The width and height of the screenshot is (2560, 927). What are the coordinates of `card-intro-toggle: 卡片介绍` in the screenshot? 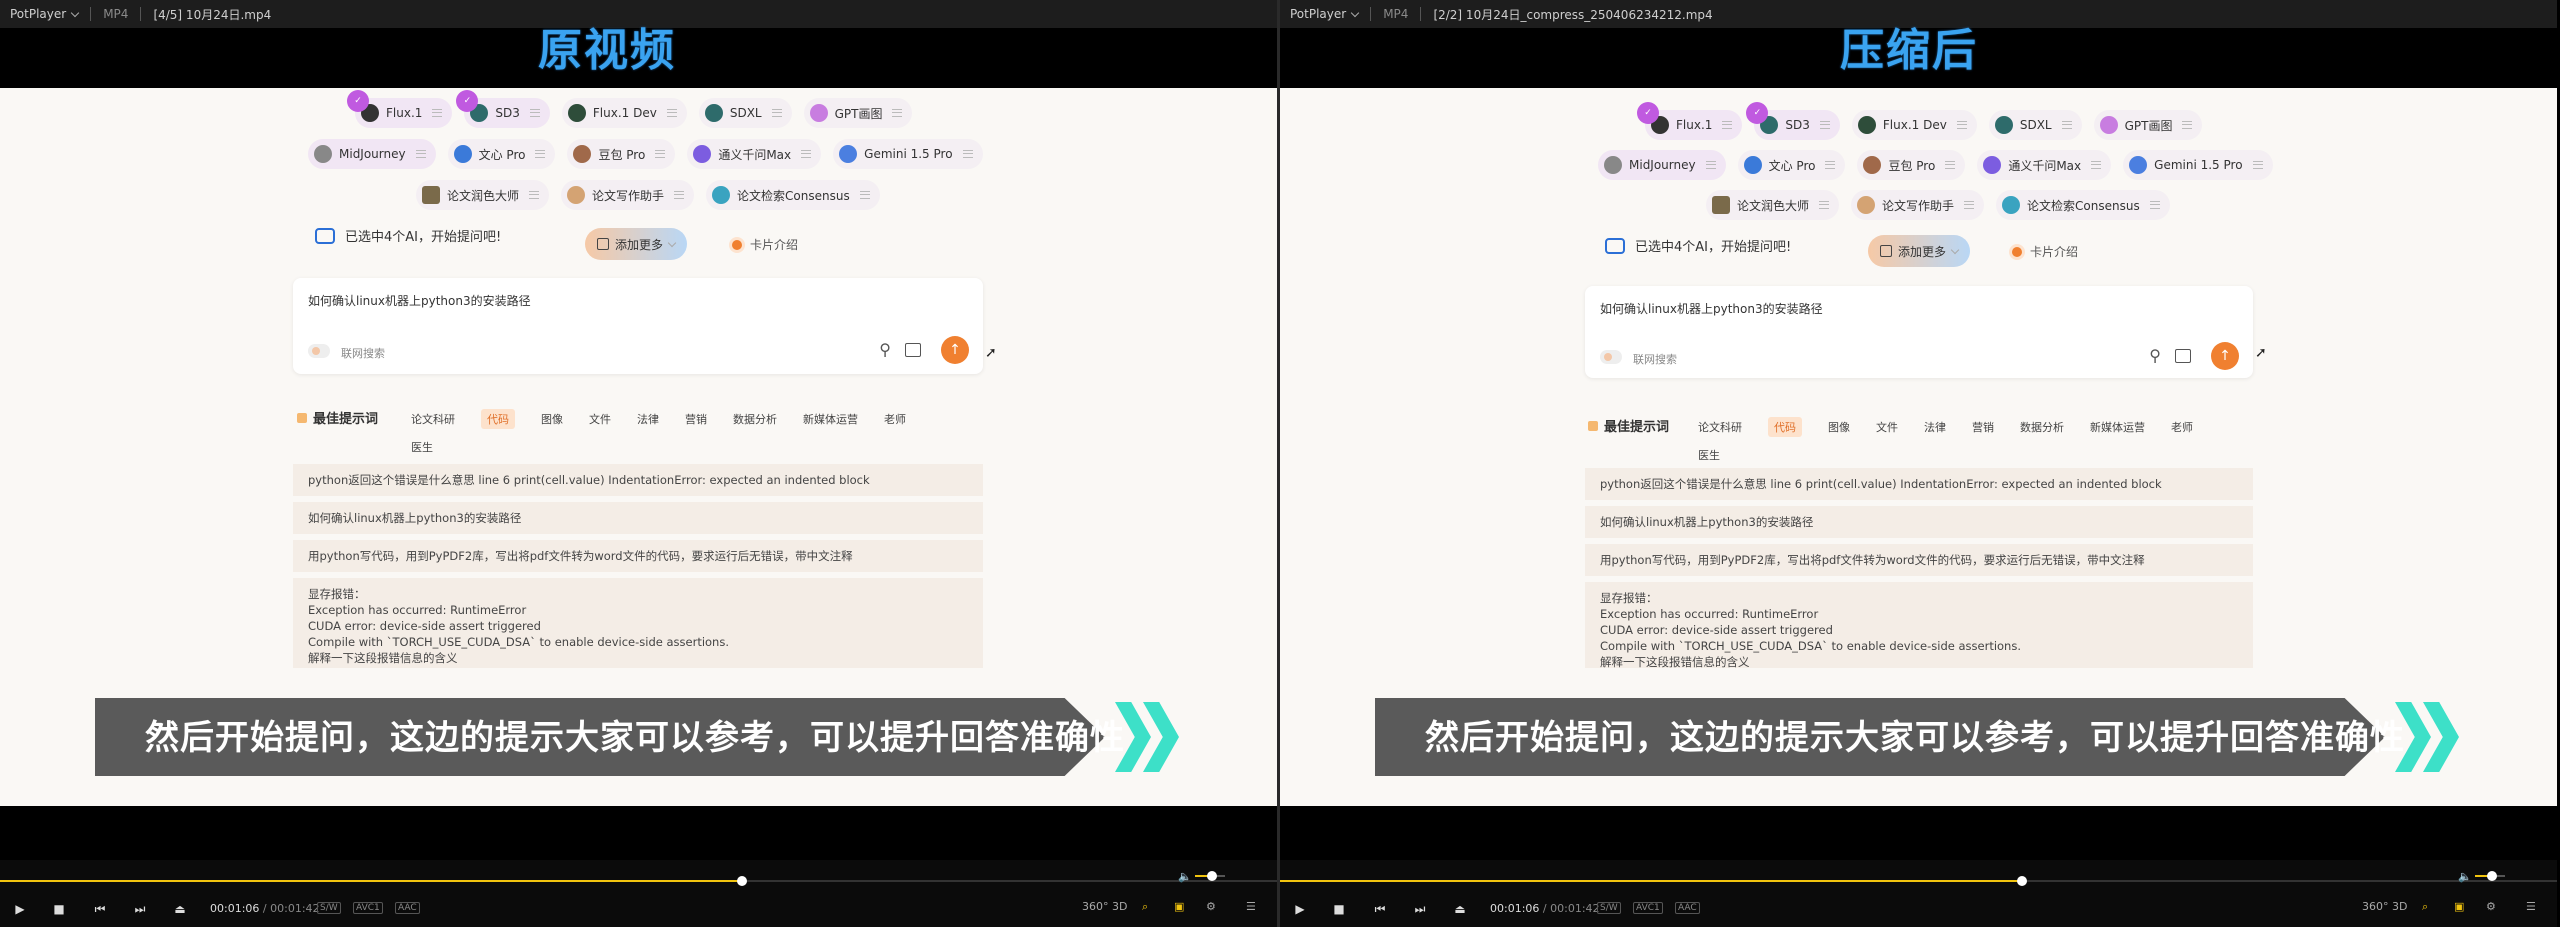 It's located at (2045, 251).